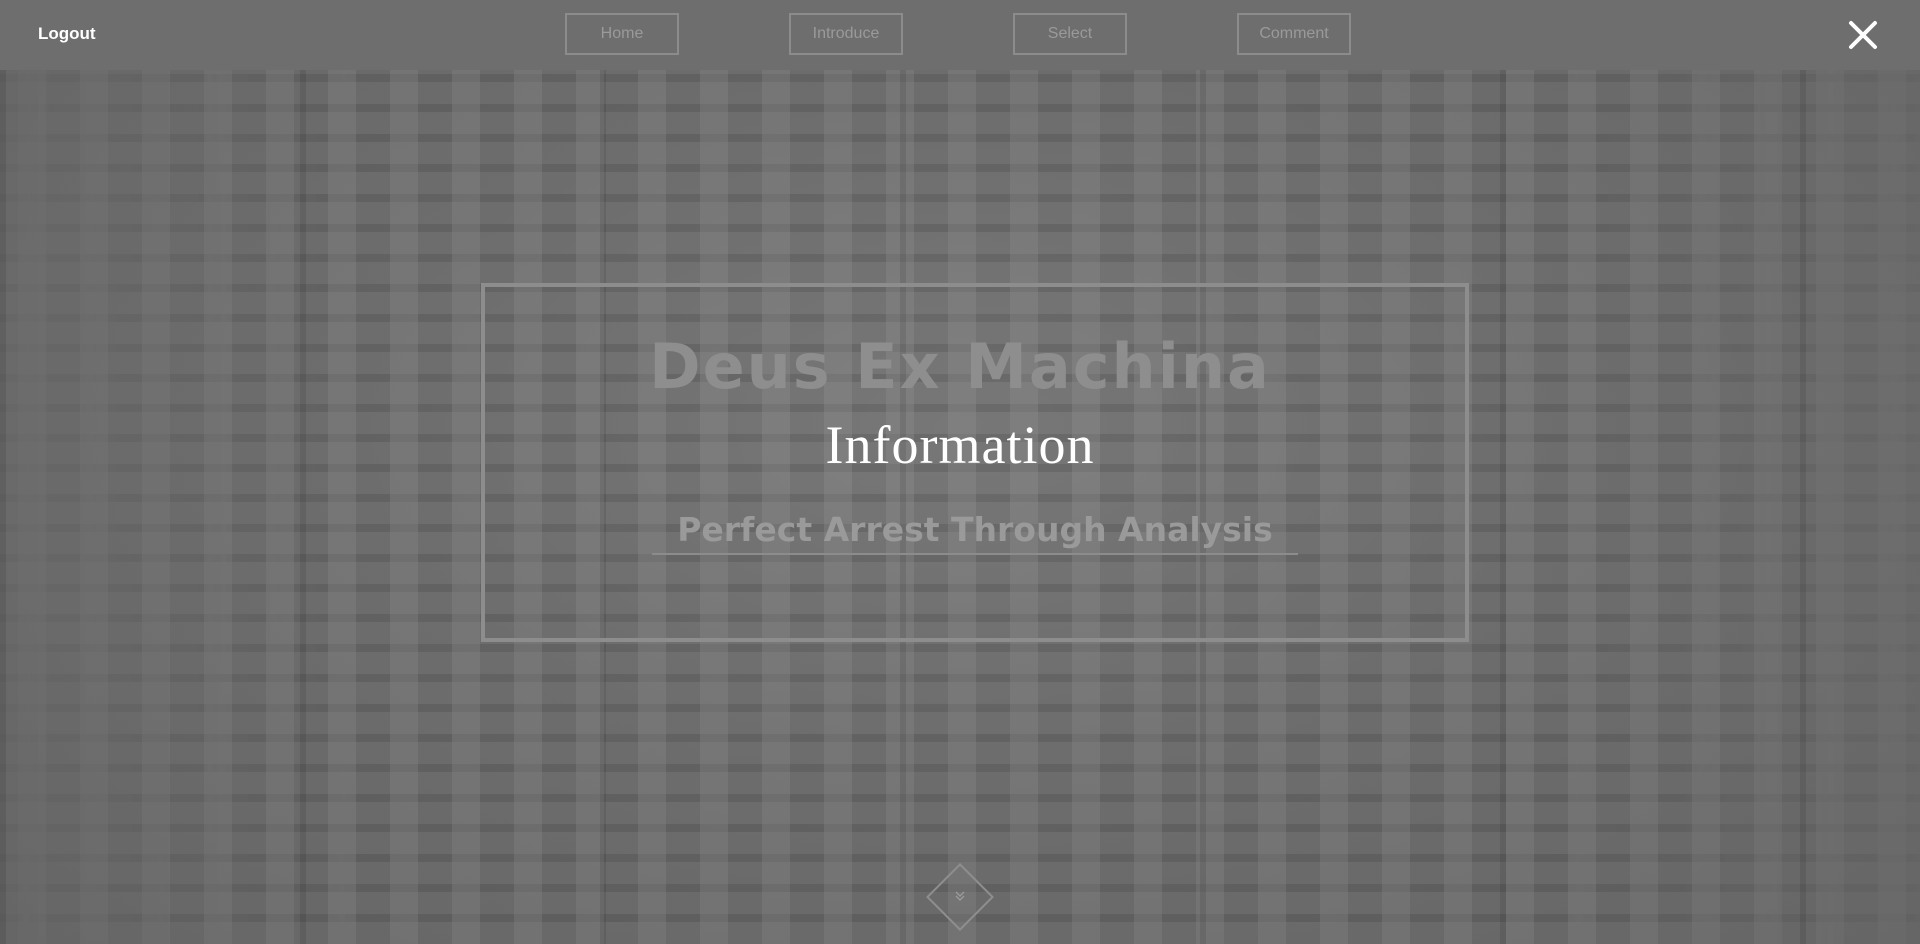  I want to click on brand-title: Deus Ex Machina, so click(960, 366).